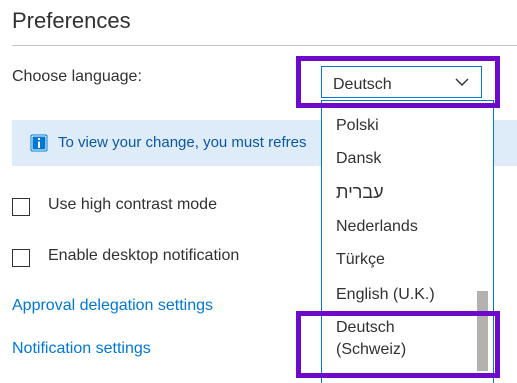 The image size is (517, 383). I want to click on high-contrast-label: Use high contrast mode, so click(132, 204).